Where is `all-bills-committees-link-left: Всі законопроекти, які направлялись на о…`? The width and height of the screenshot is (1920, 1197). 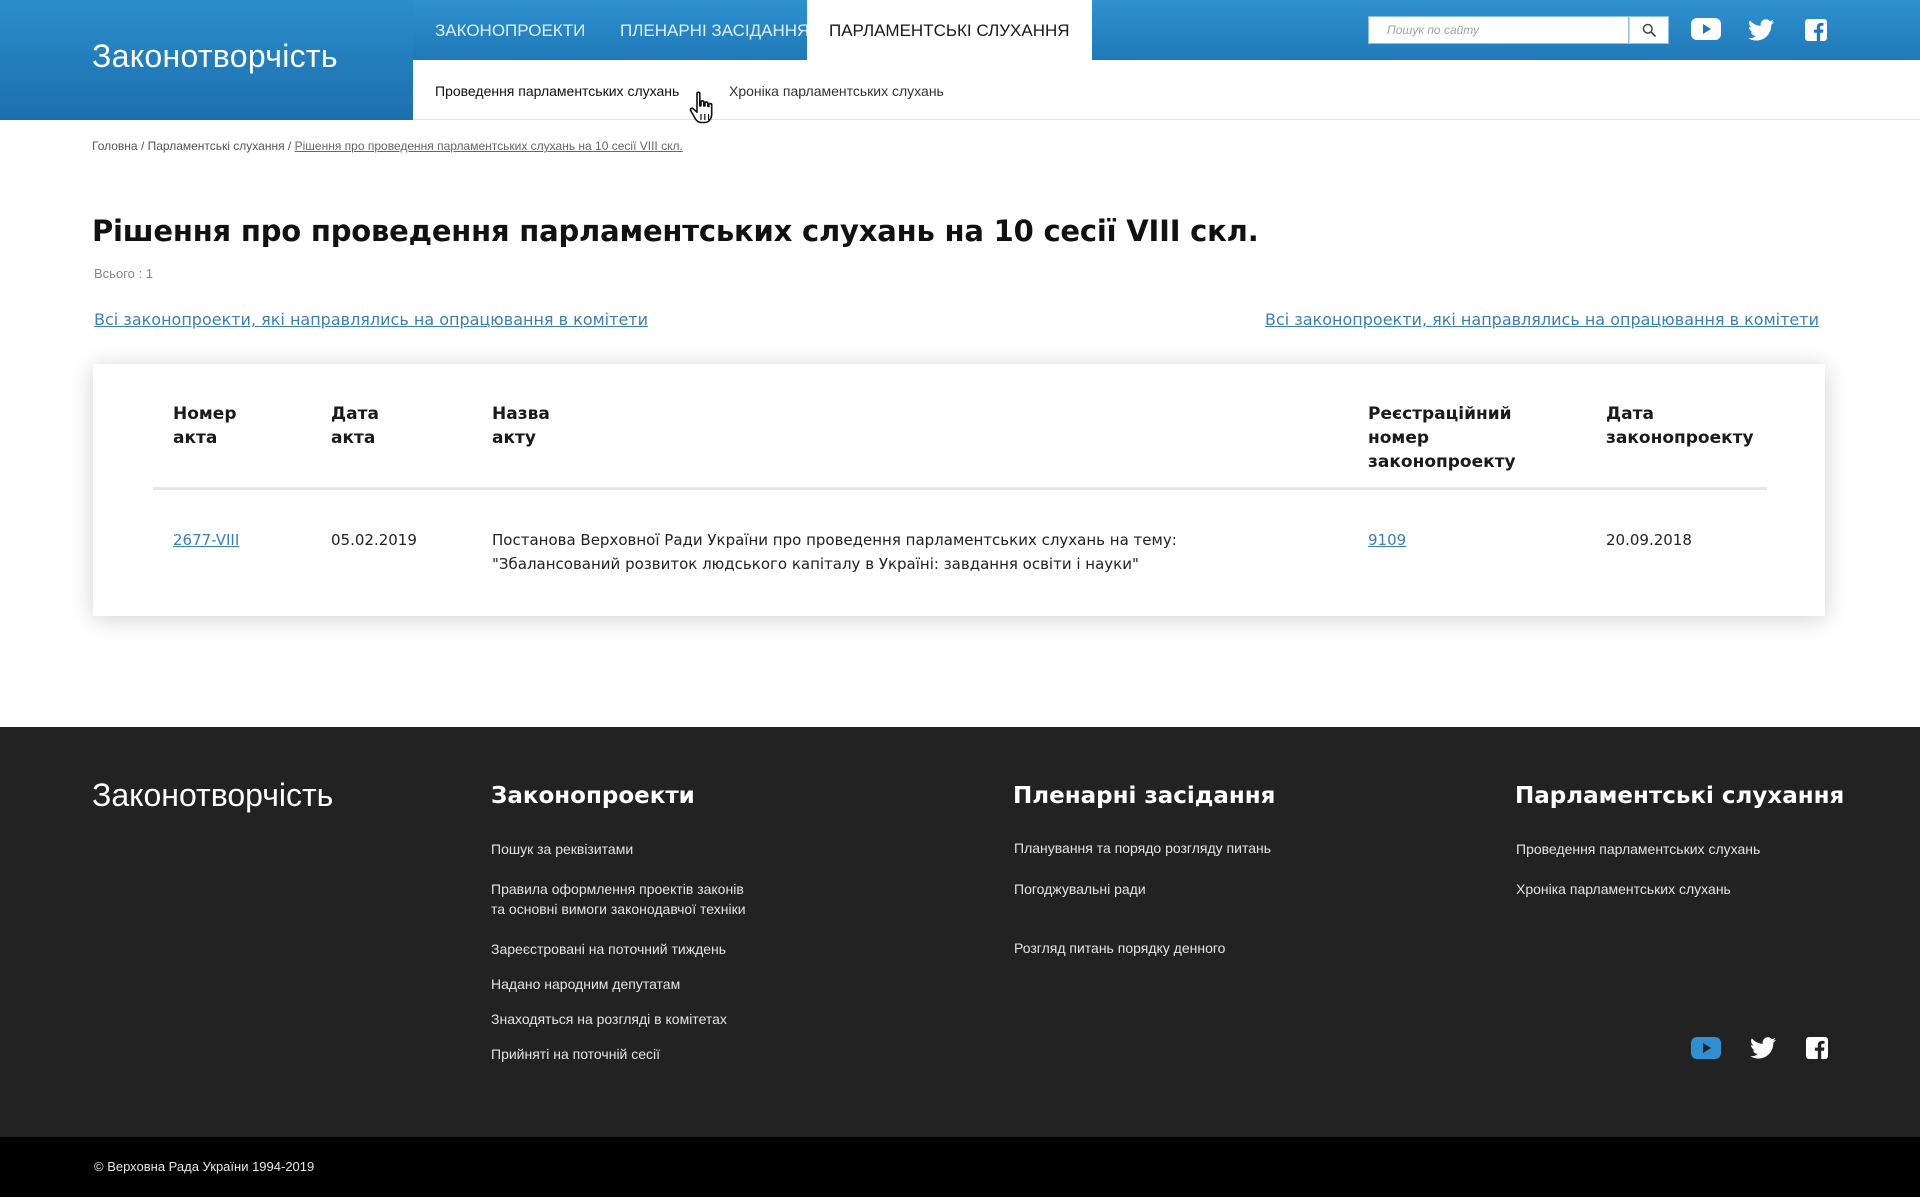 all-bills-committees-link-left: Всі законопроекти, які направлялись на о… is located at coordinates (371, 319).